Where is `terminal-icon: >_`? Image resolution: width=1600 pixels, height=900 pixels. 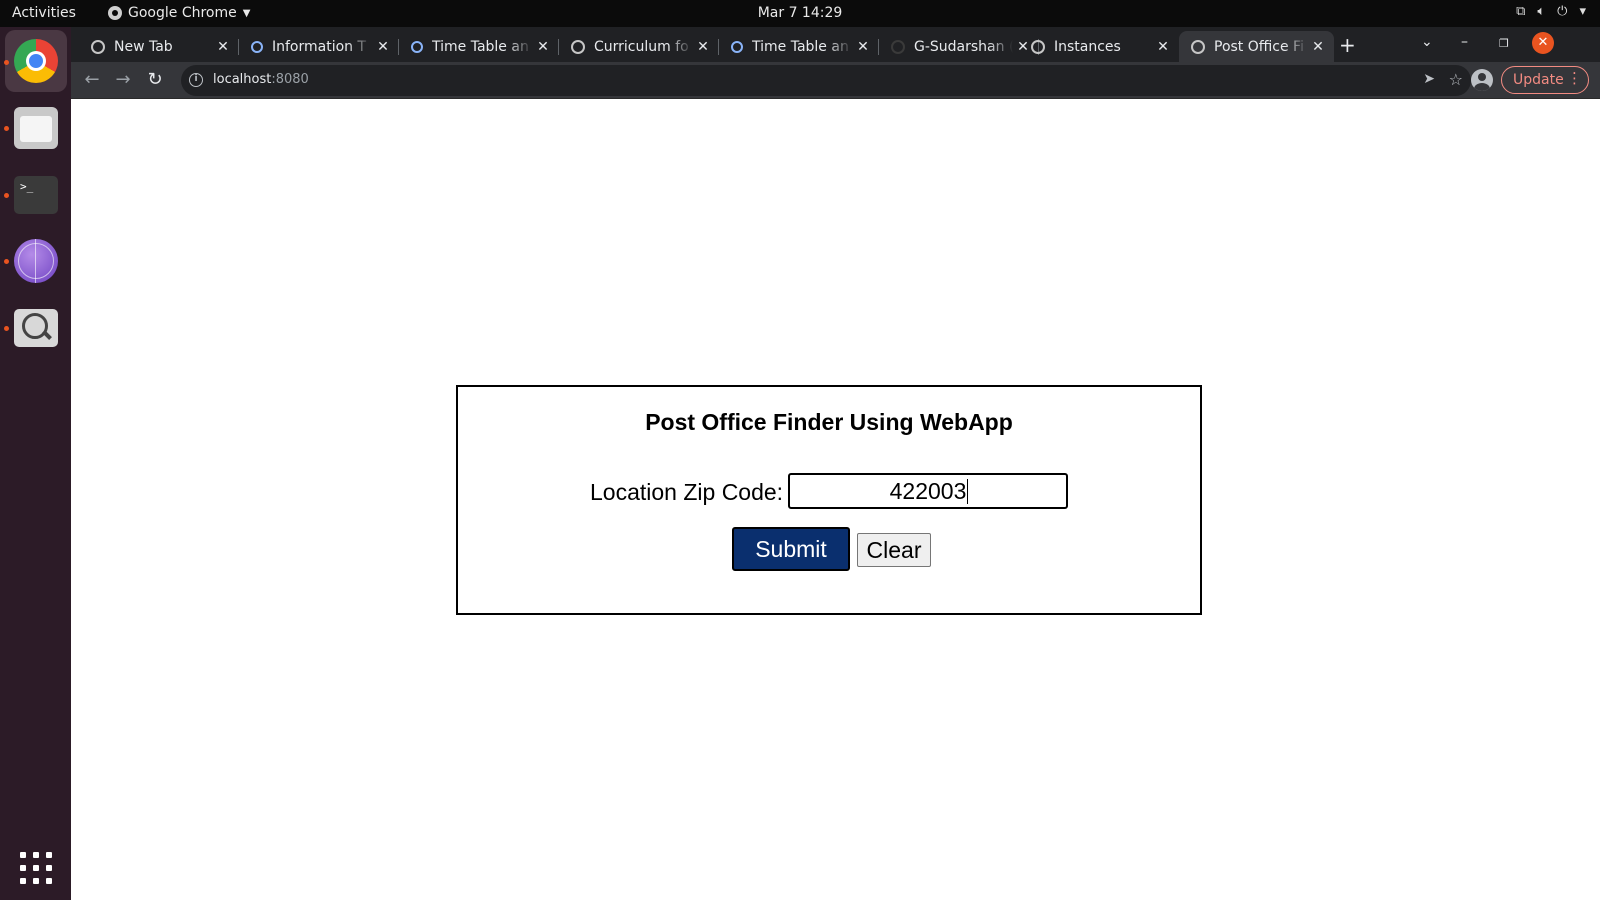 terminal-icon: >_ is located at coordinates (36, 195).